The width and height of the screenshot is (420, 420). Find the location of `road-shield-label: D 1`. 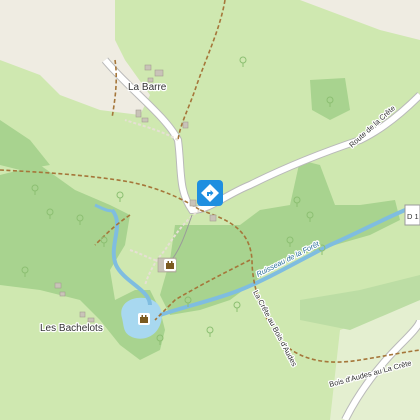

road-shield-label: D 1 is located at coordinates (413, 216).